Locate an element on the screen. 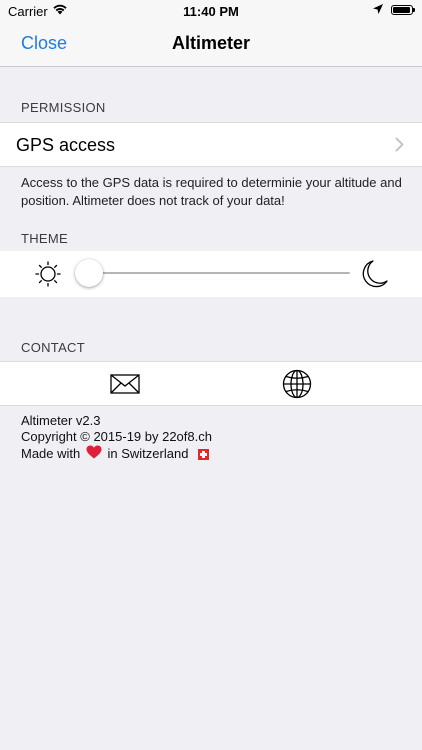 The height and width of the screenshot is (750, 422). contact-section-header: CONTACT is located at coordinates (53, 347).